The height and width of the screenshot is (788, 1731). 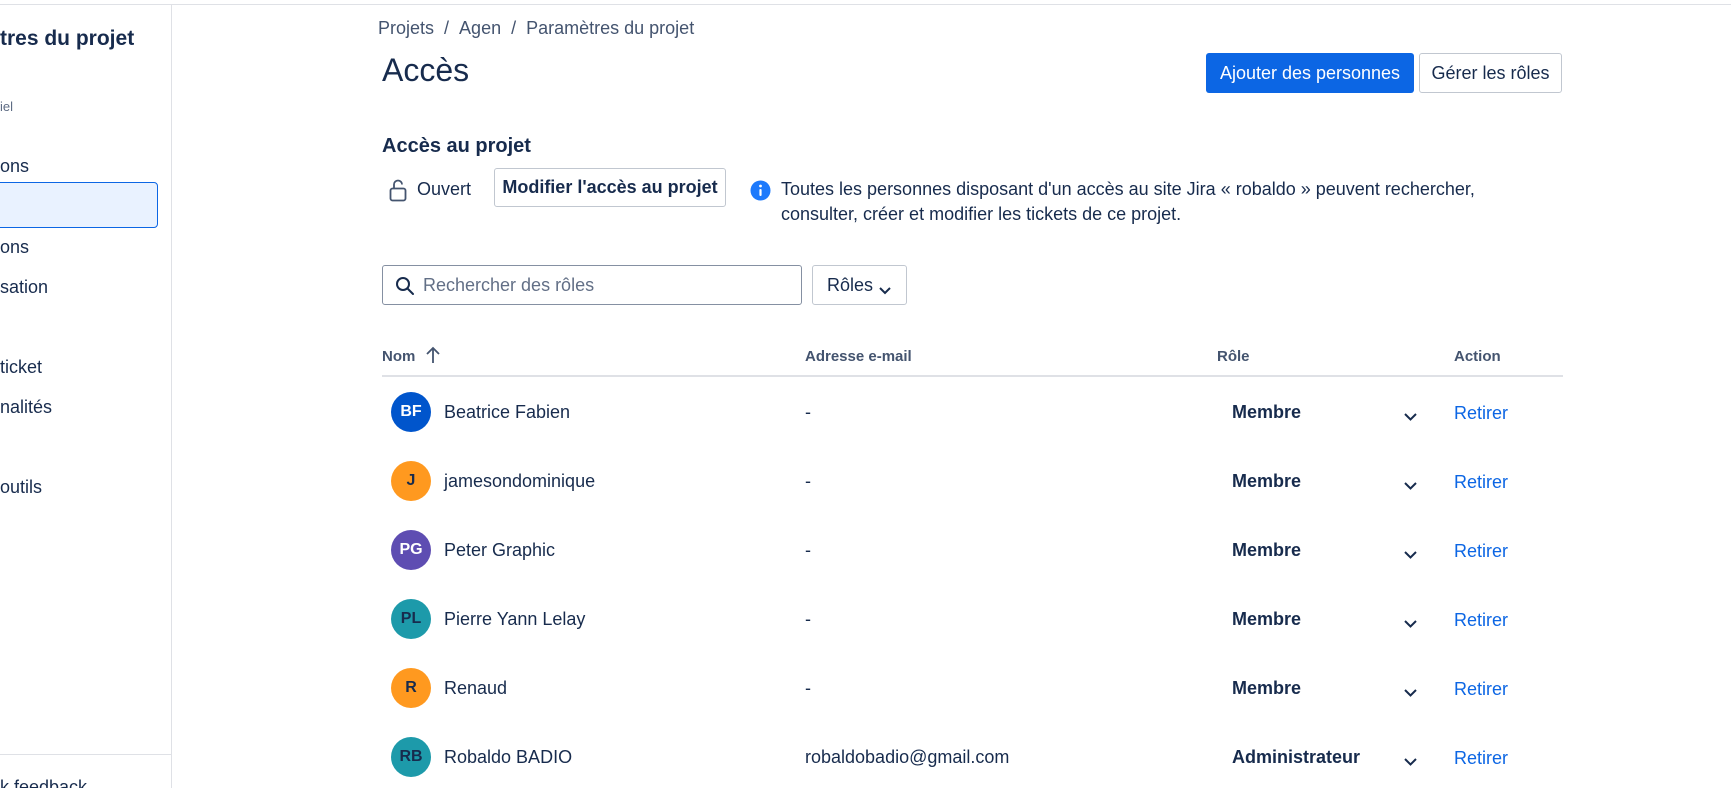 What do you see at coordinates (411, 688) in the screenshot?
I see `avatar: R` at bounding box center [411, 688].